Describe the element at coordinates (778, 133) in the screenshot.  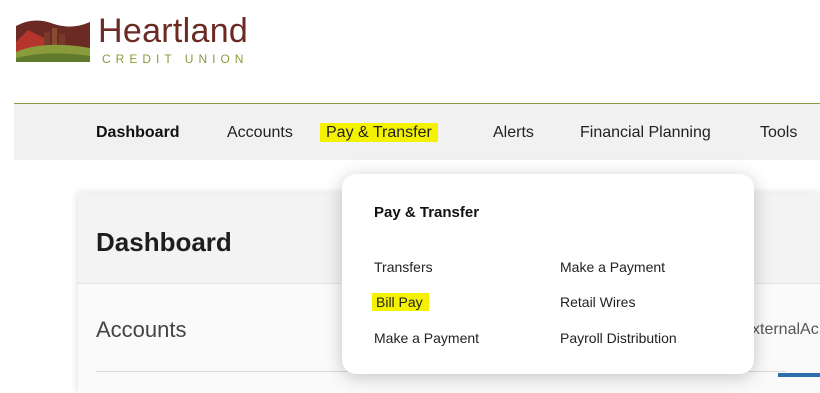
I see `nav-item-tools: Tools` at that location.